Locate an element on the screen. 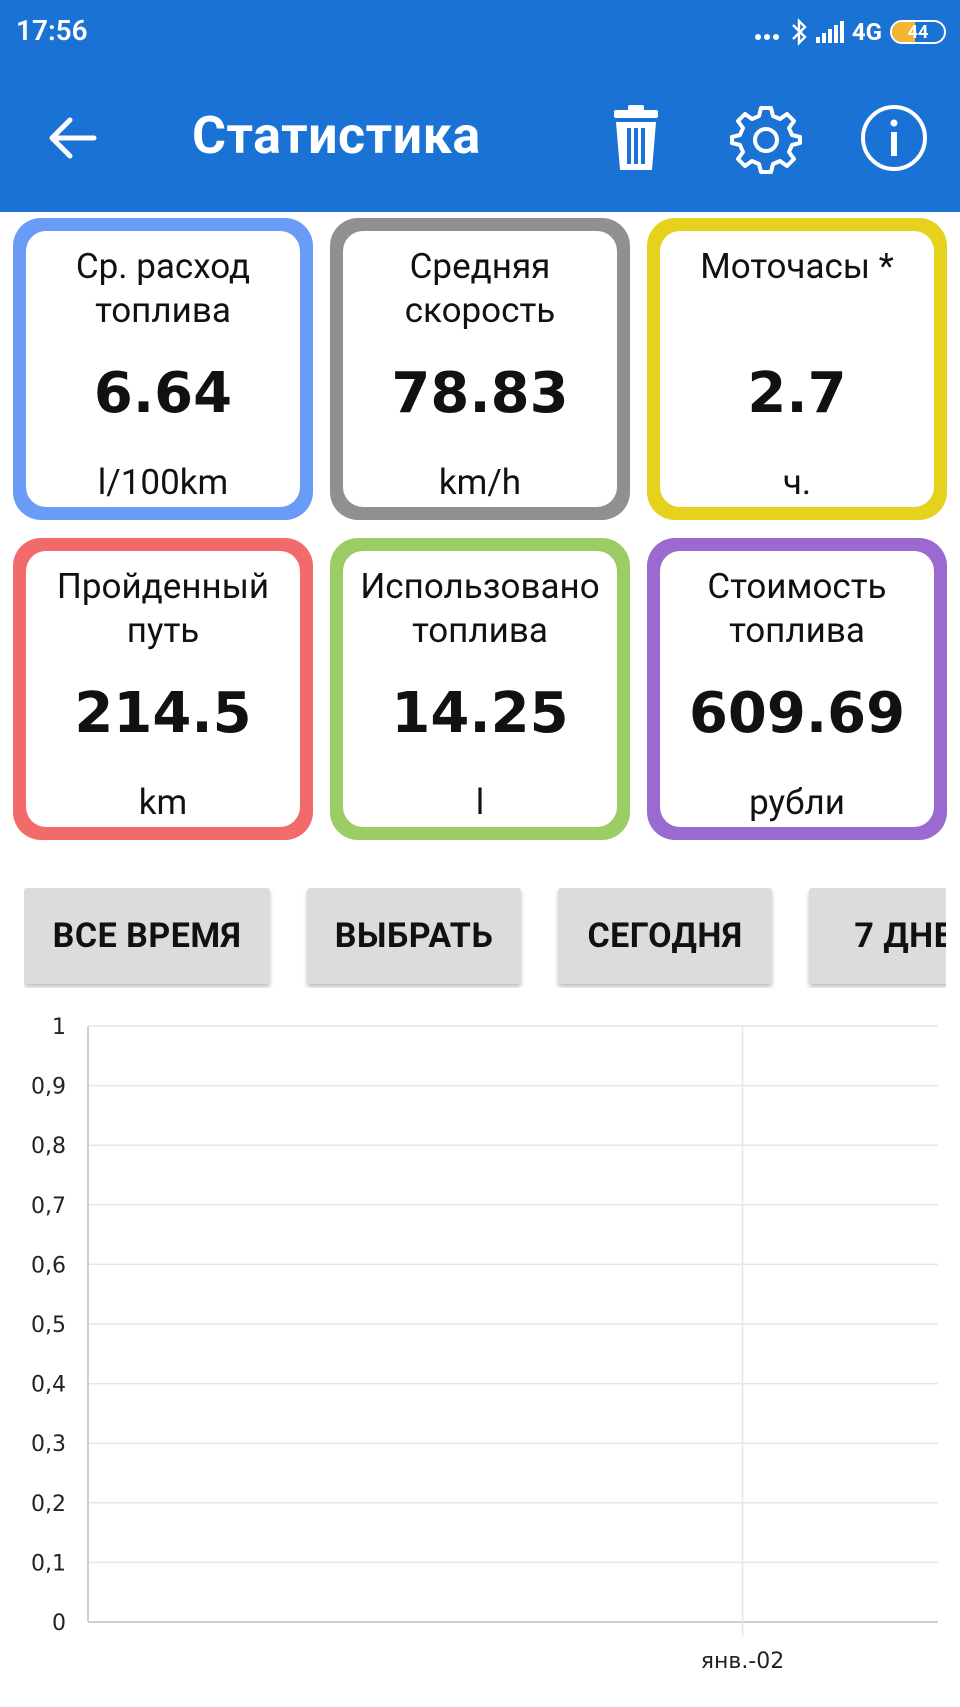  y-tick-label: 0,2 is located at coordinates (48, 1504).